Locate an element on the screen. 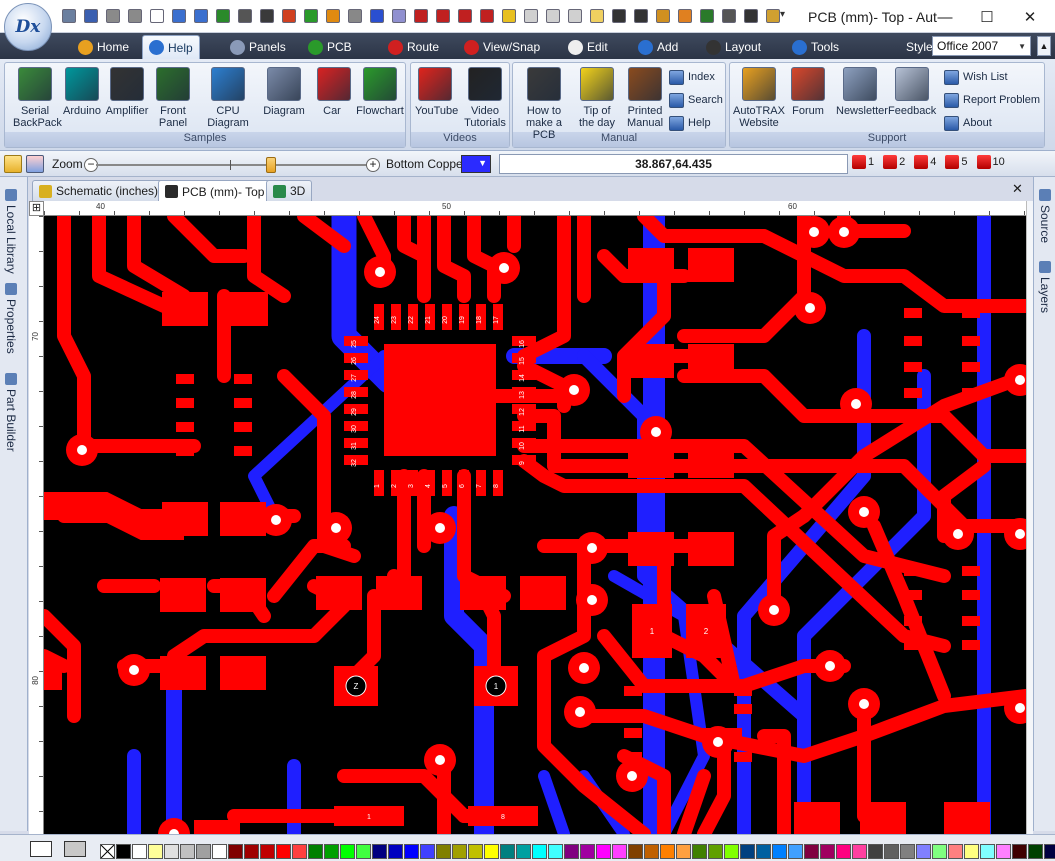 Image resolution: width=1055 pixels, height=861 pixels. grid-step-10-button: 10 is located at coordinates (990, 162).